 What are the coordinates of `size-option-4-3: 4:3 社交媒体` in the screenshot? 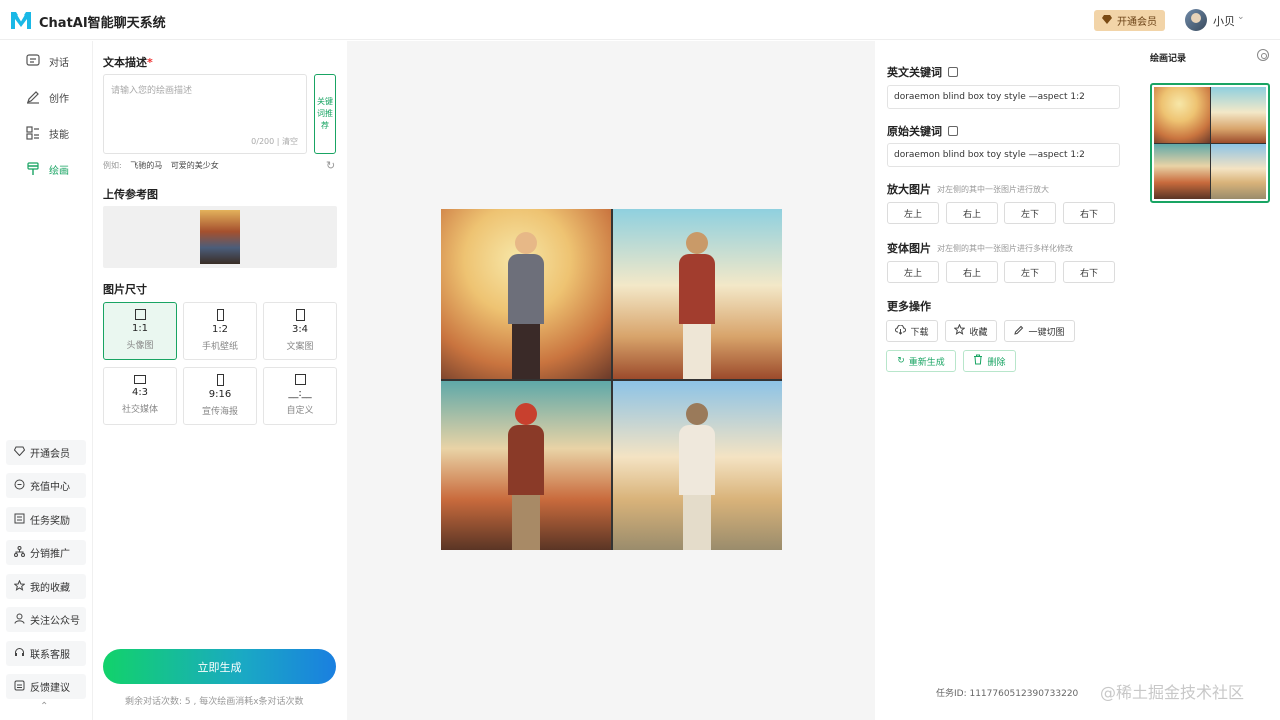 It's located at (140, 396).